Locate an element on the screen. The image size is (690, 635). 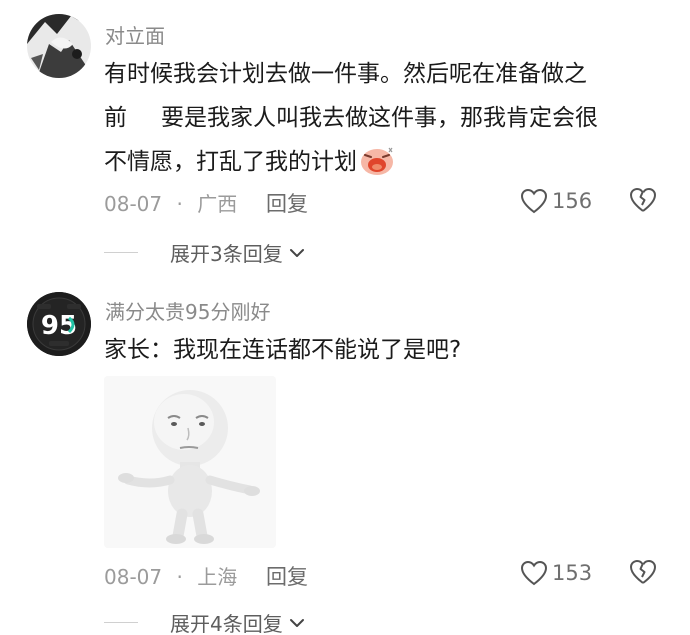
comment-text-fragment: 要是我家人叫我去做这件事，那我肯定会很 is located at coordinates (379, 118).